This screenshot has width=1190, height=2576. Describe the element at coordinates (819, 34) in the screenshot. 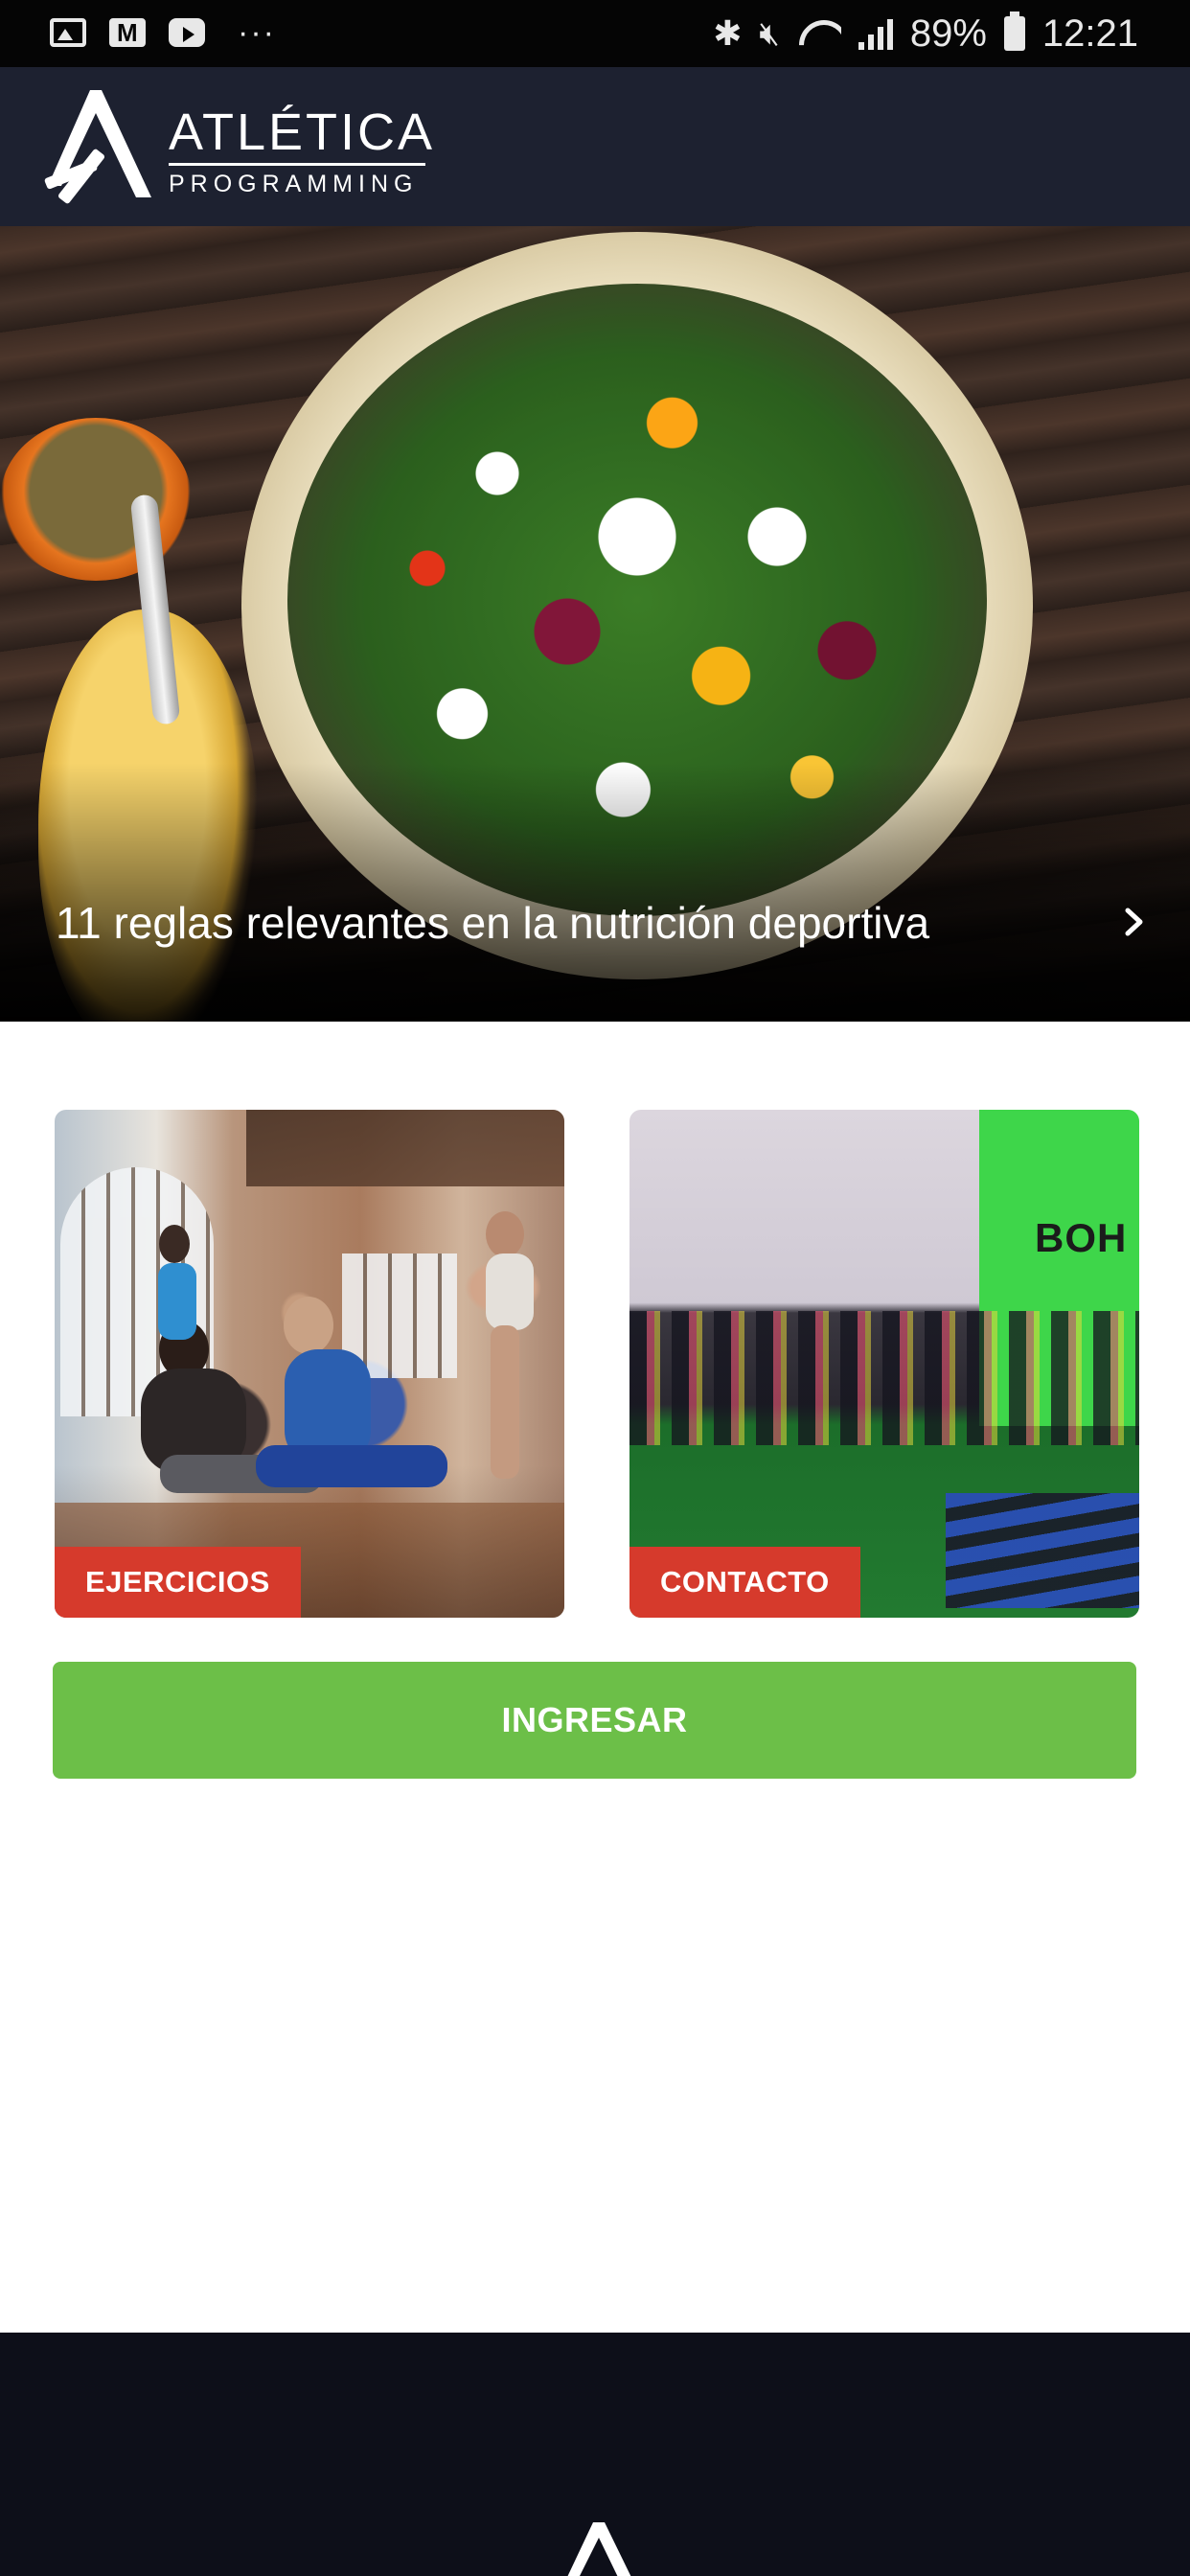

I see `wifi-icon` at that location.